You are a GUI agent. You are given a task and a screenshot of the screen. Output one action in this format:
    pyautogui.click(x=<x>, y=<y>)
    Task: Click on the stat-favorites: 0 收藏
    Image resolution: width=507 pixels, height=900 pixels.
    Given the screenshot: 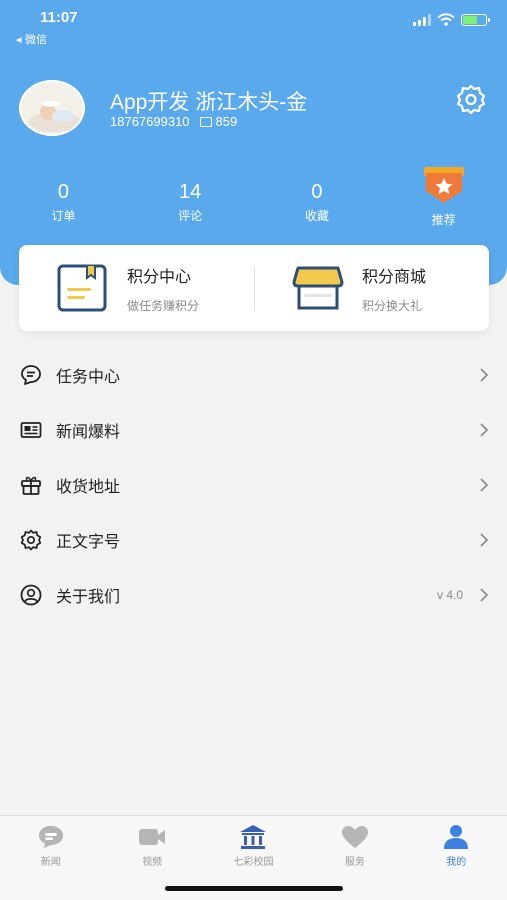 What is the action you would take?
    pyautogui.click(x=317, y=204)
    